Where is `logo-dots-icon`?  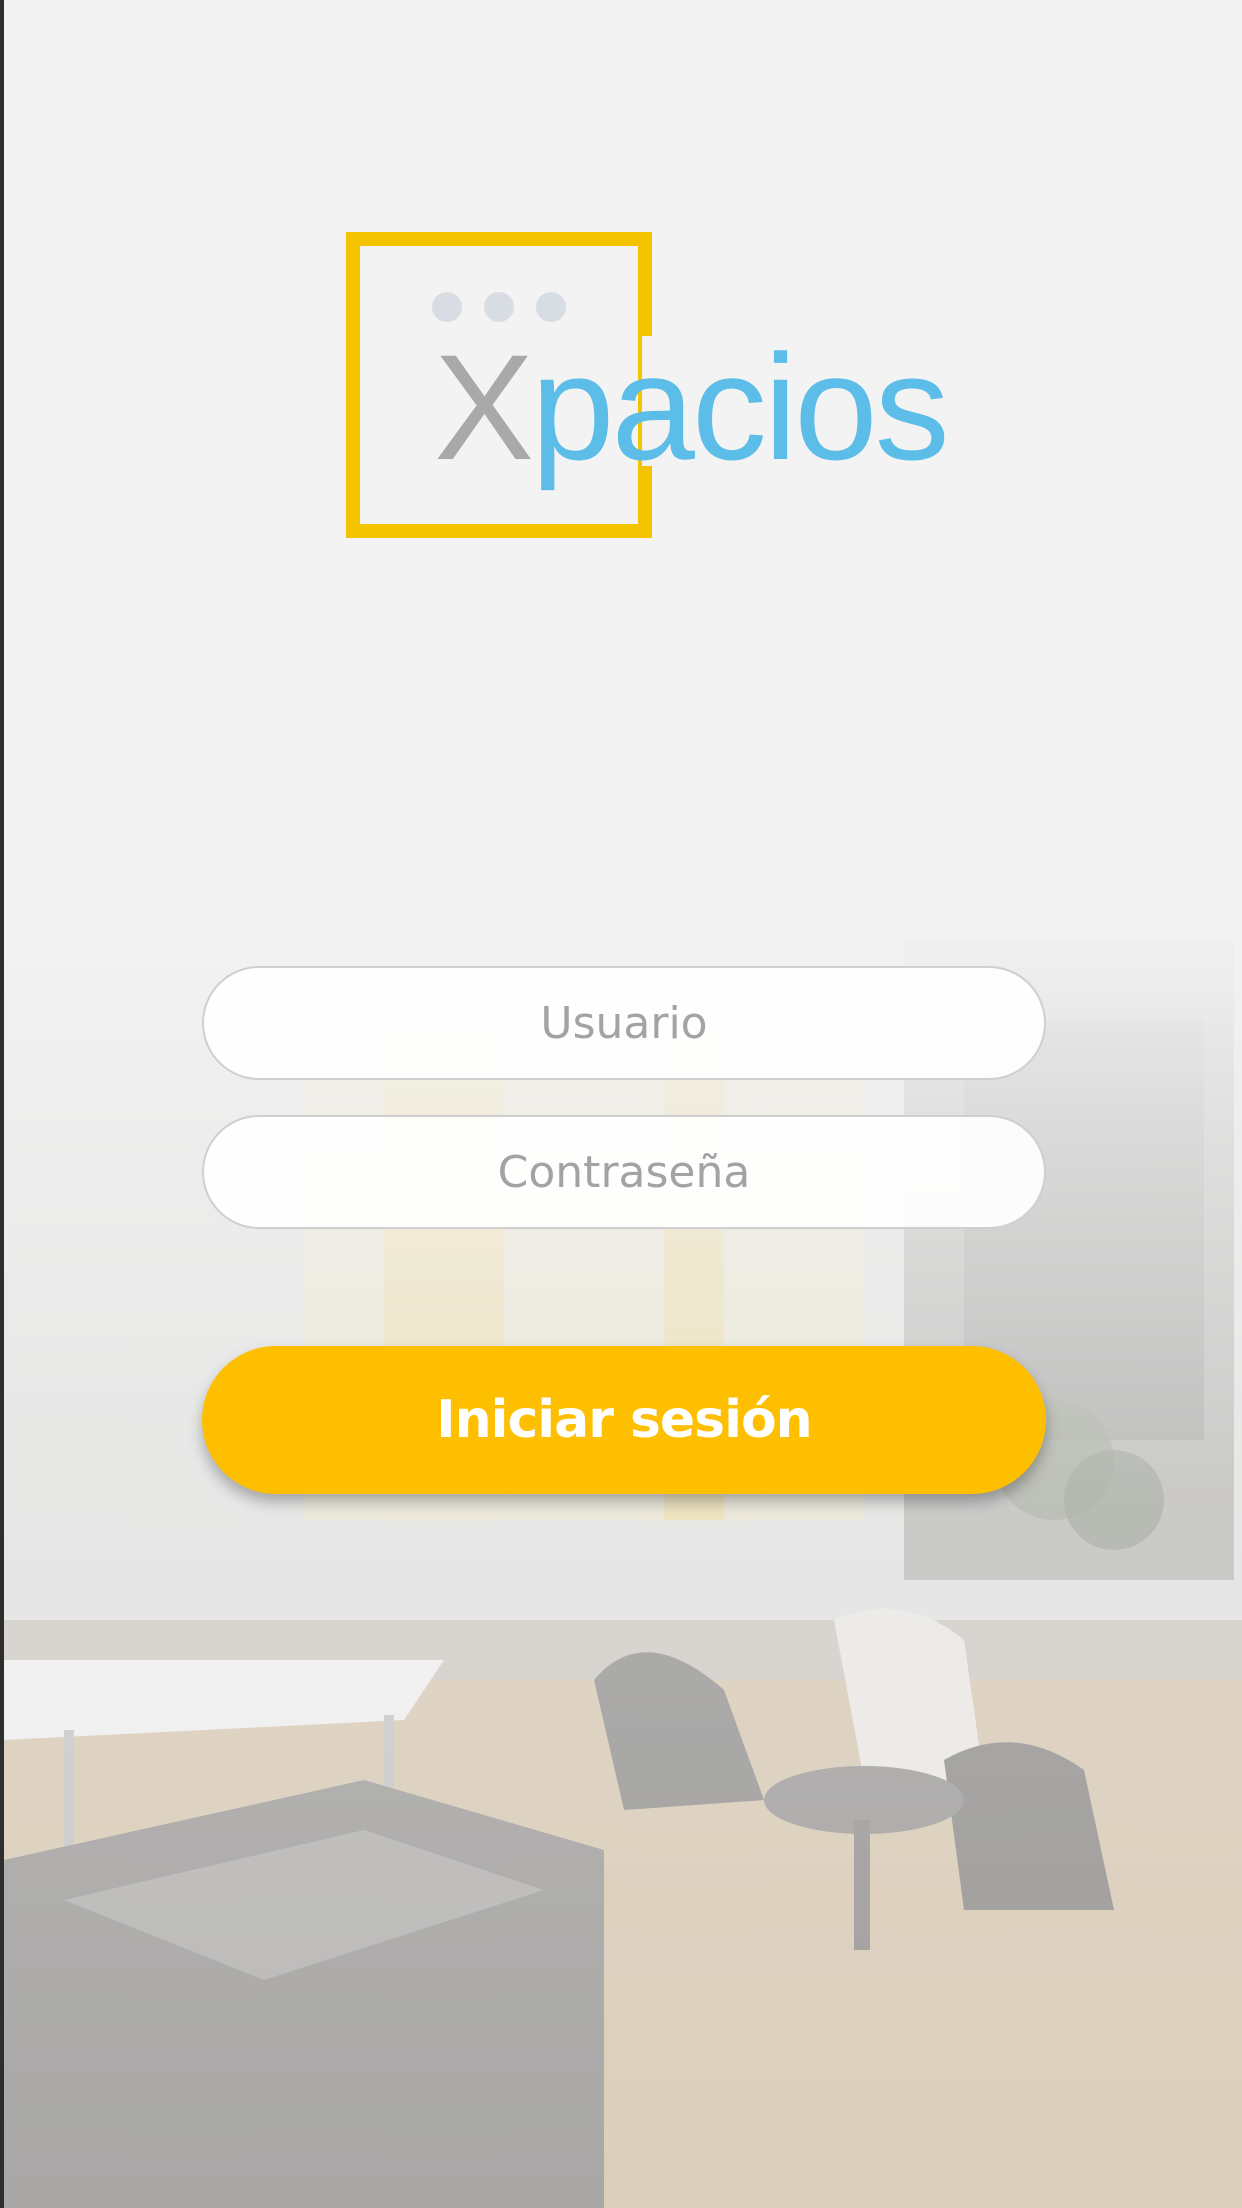
logo-dots-icon is located at coordinates (499, 307).